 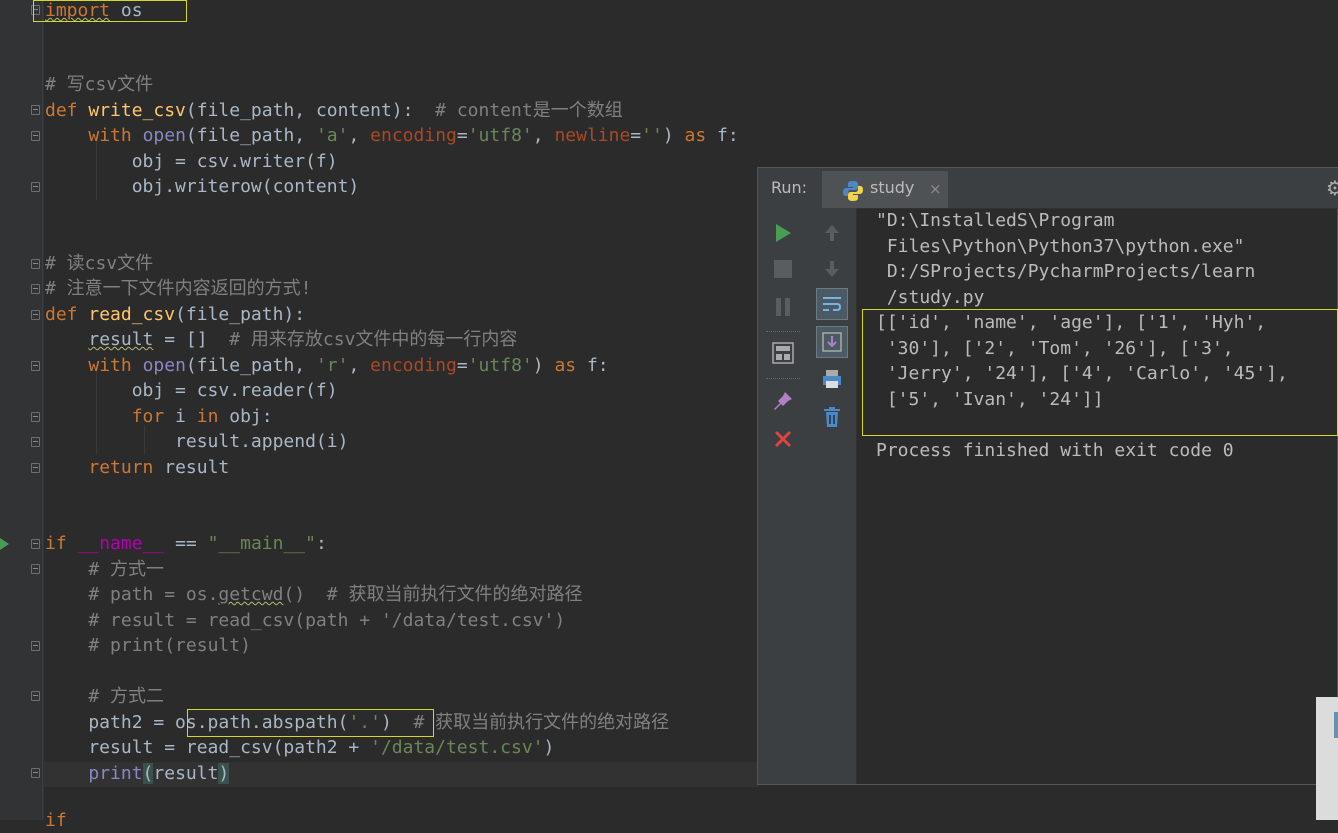 What do you see at coordinates (159, 416) in the screenshot?
I see `code-line-for-loop: for i in obj:` at bounding box center [159, 416].